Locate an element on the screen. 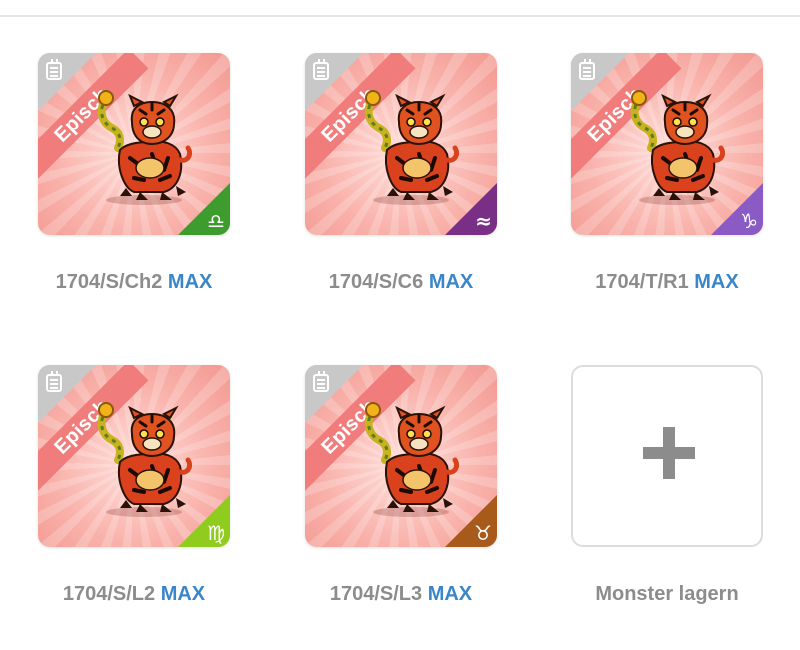 The width and height of the screenshot is (800, 650). aquarius-icon: ≈ is located at coordinates (483, 221).